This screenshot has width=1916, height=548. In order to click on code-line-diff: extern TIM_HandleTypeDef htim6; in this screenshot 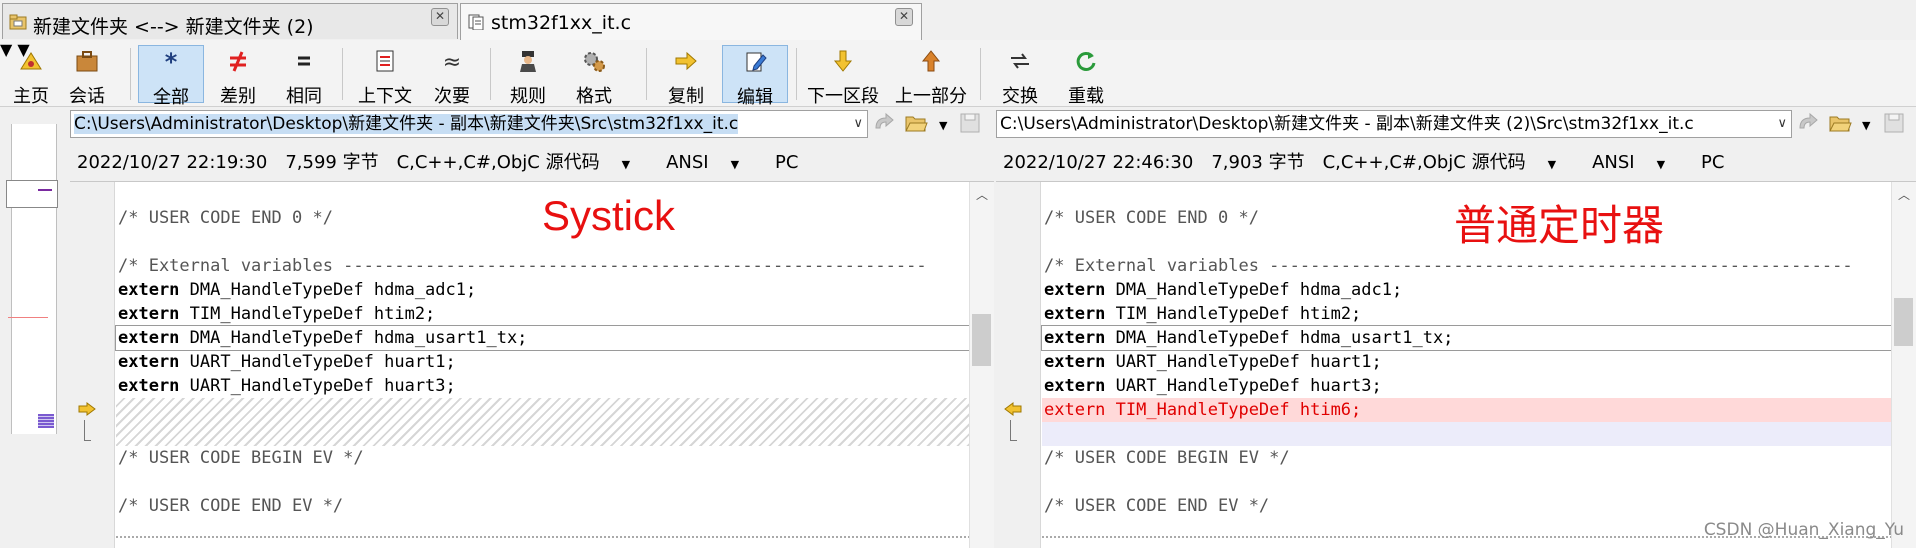, I will do `click(1467, 410)`.